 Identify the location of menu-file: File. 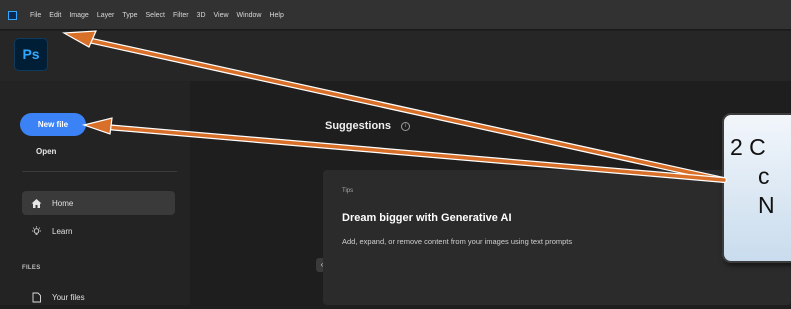
(35, 15).